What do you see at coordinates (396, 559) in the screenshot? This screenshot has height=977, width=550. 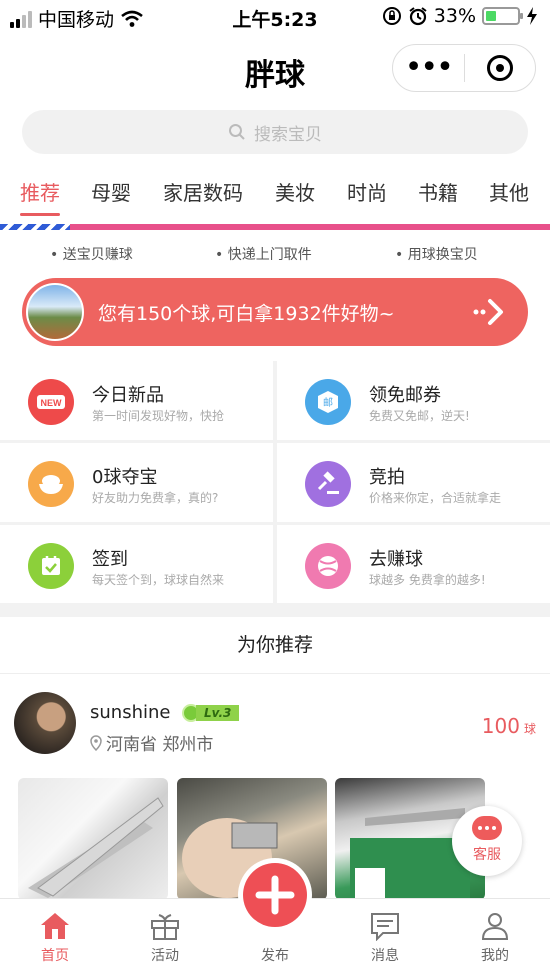 I see `feature-title: 去赚球` at bounding box center [396, 559].